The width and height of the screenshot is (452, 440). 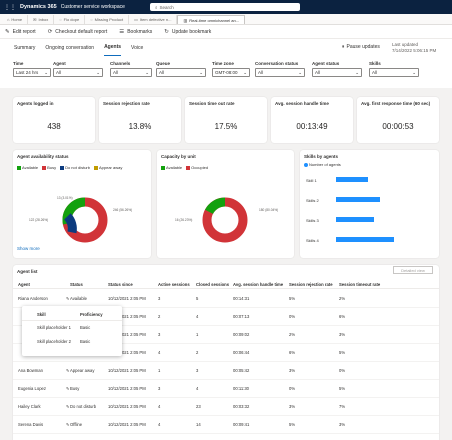 What do you see at coordinates (292, 388) in the screenshot?
I see `table-cell-rej: 0%` at bounding box center [292, 388].